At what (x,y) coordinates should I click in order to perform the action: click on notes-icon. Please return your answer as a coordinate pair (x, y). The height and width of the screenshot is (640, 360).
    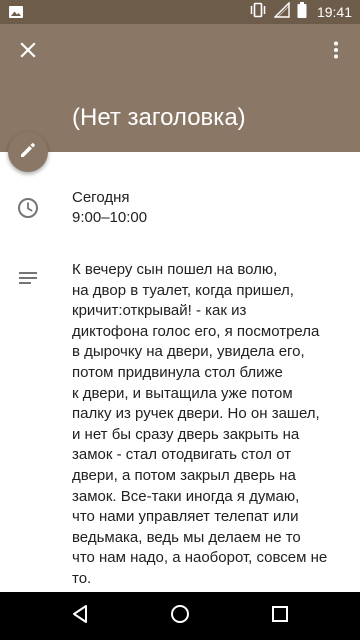
    Looking at the image, I should click on (28, 278).